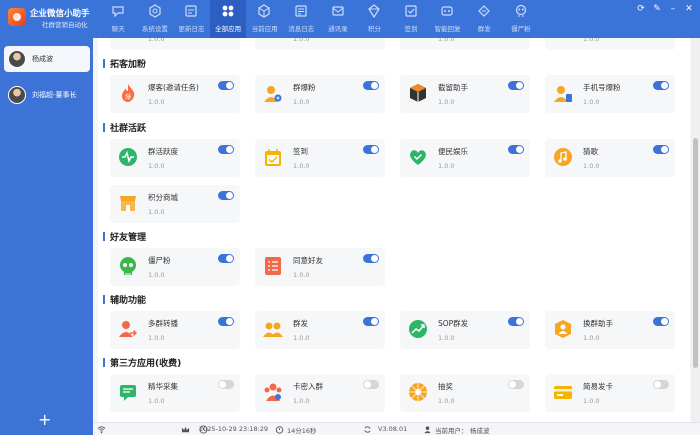  Describe the element at coordinates (657, 9) in the screenshot. I see `pin-icon: ✎` at that location.